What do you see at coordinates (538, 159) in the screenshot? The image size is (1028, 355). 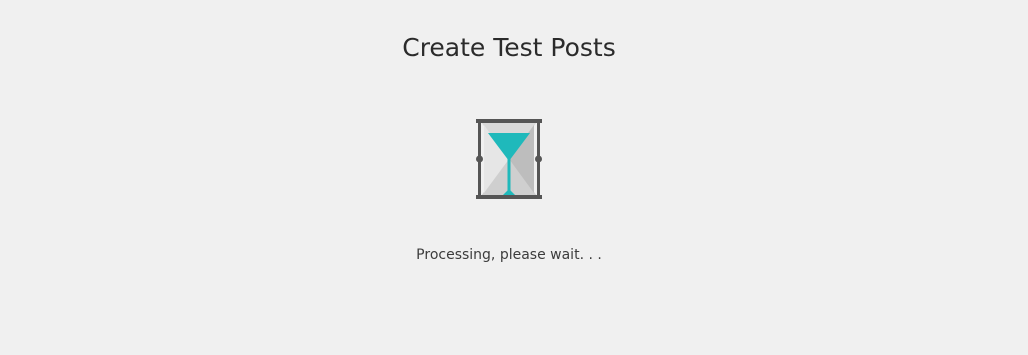 I see `hourglass-right-knob` at bounding box center [538, 159].